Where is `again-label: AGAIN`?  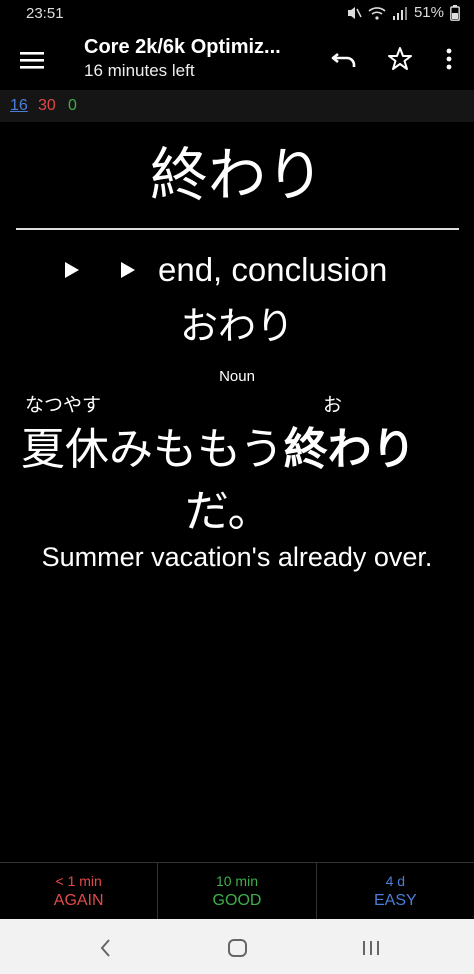 again-label: AGAIN is located at coordinates (78, 900).